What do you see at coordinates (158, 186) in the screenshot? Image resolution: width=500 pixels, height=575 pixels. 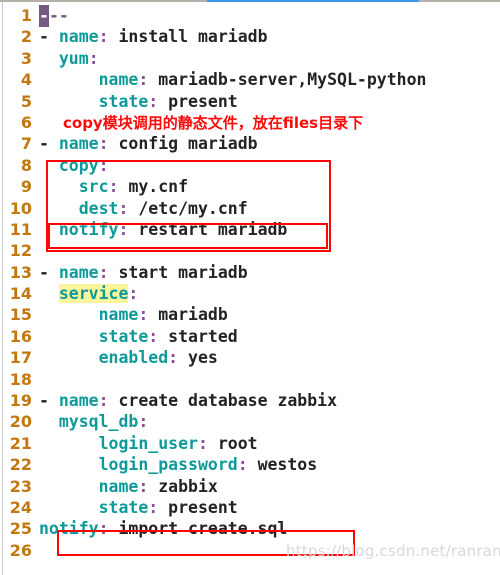 I see `yaml-value: my.cnf` at bounding box center [158, 186].